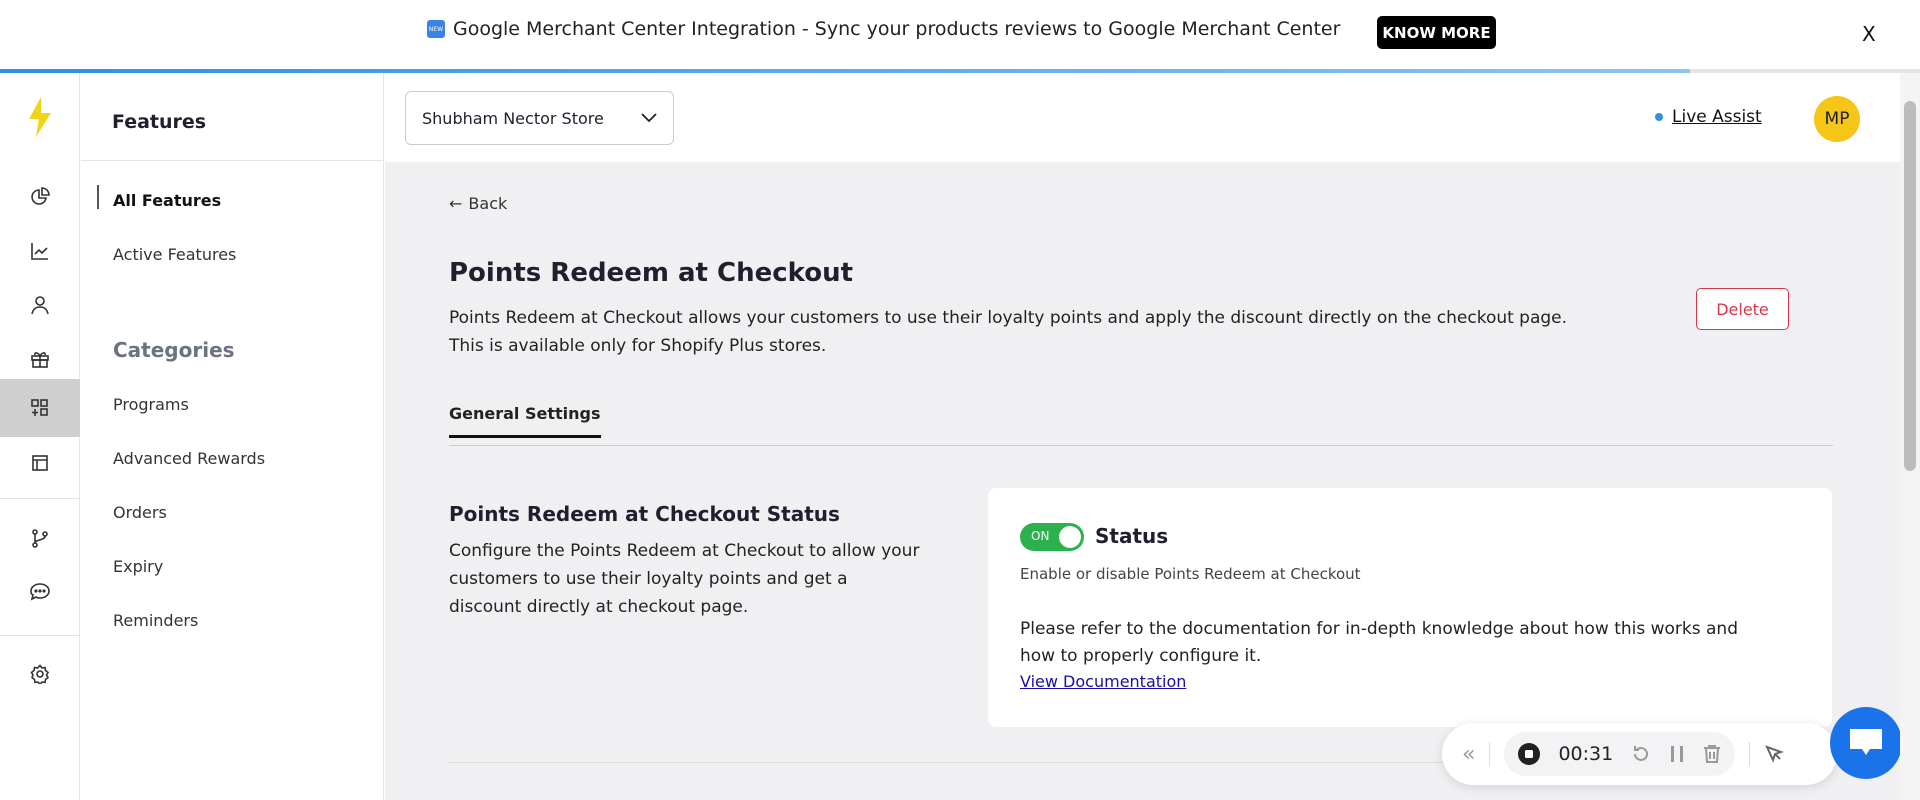 This screenshot has height=800, width=1920. Describe the element at coordinates (1910, 286) in the screenshot. I see `scrollbar-thumb` at that location.